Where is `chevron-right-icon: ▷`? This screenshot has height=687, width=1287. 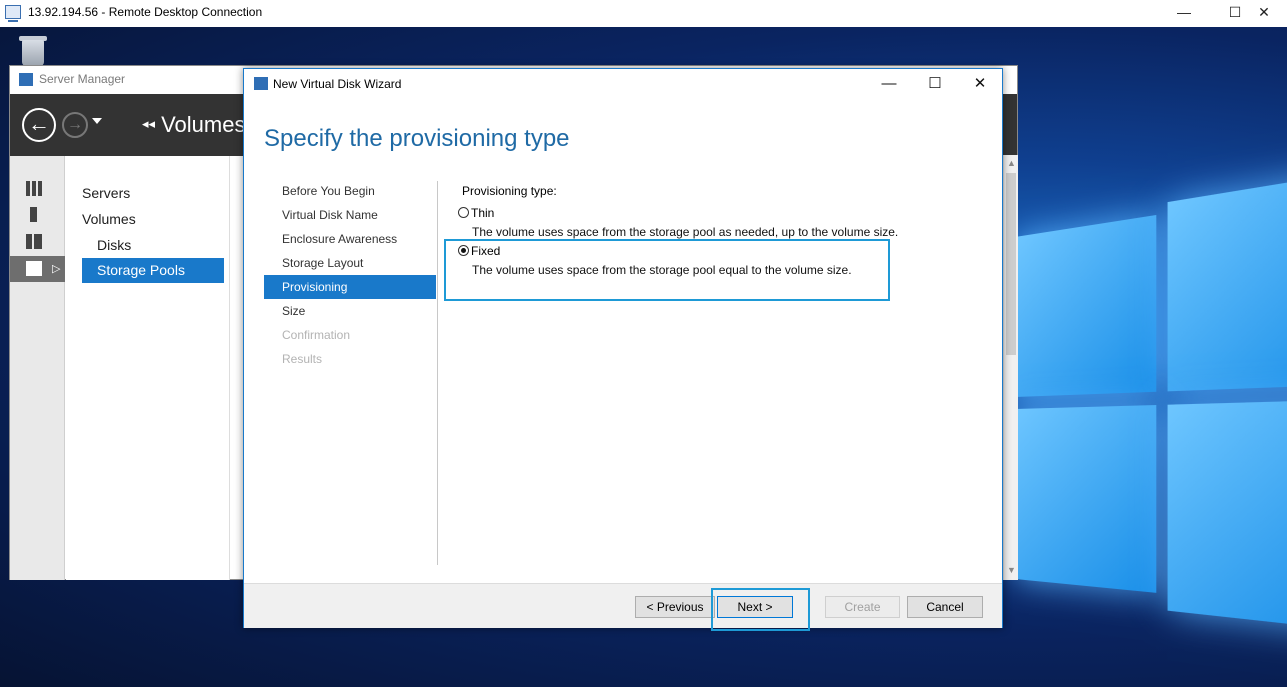 chevron-right-icon: ▷ is located at coordinates (56, 269).